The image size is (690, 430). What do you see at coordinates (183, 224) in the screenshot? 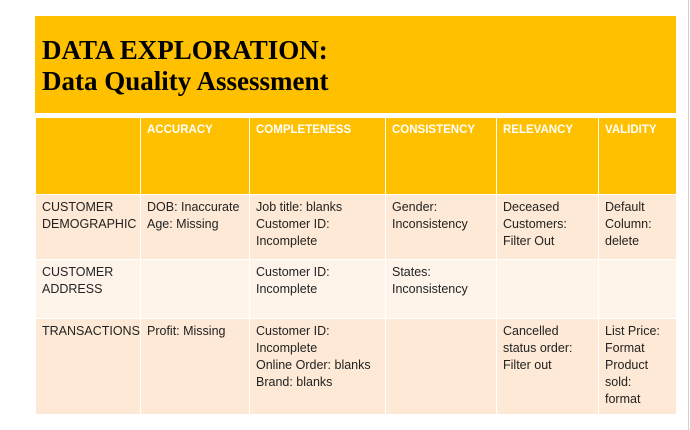
I see `cell-text: Age: Missing` at bounding box center [183, 224].